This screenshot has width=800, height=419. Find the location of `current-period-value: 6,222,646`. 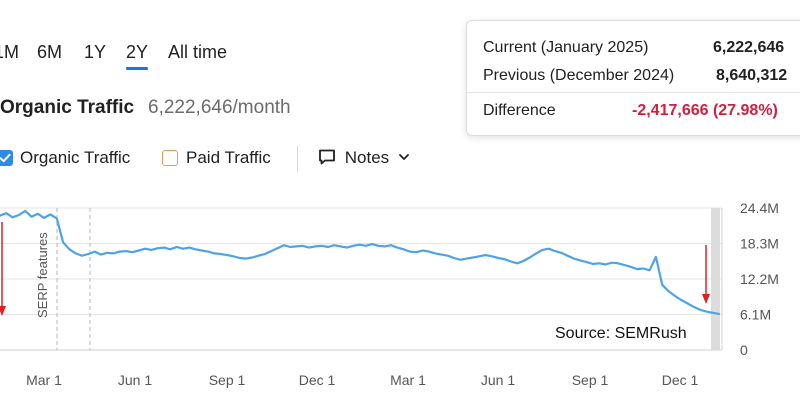

current-period-value: 6,222,646 is located at coordinates (749, 47).